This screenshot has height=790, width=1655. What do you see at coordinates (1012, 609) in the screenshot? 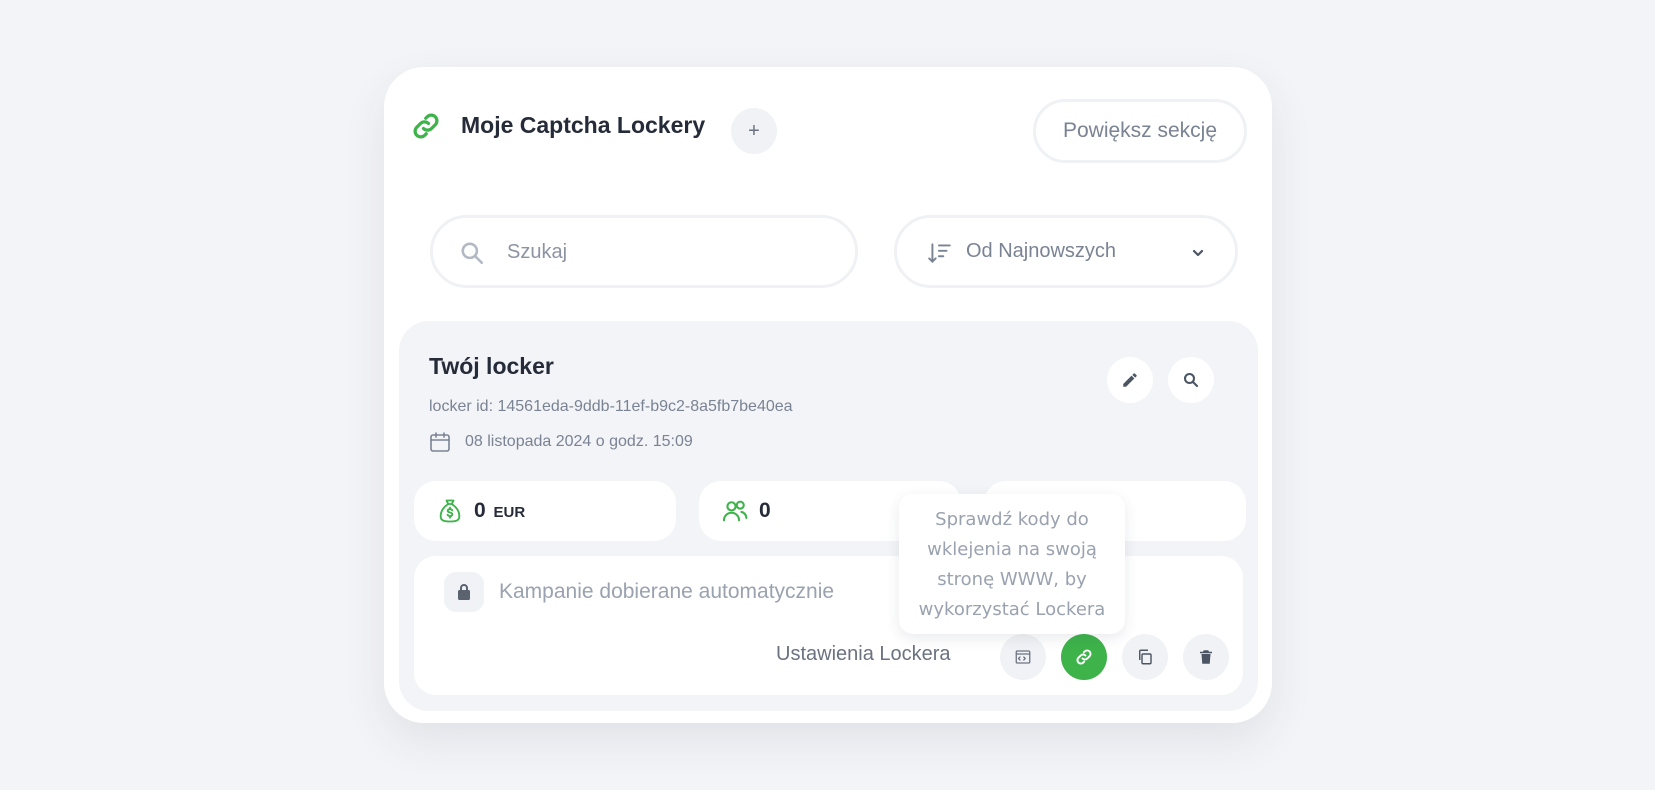
I see `tooltip-line: wykorzystać Lockera` at bounding box center [1012, 609].